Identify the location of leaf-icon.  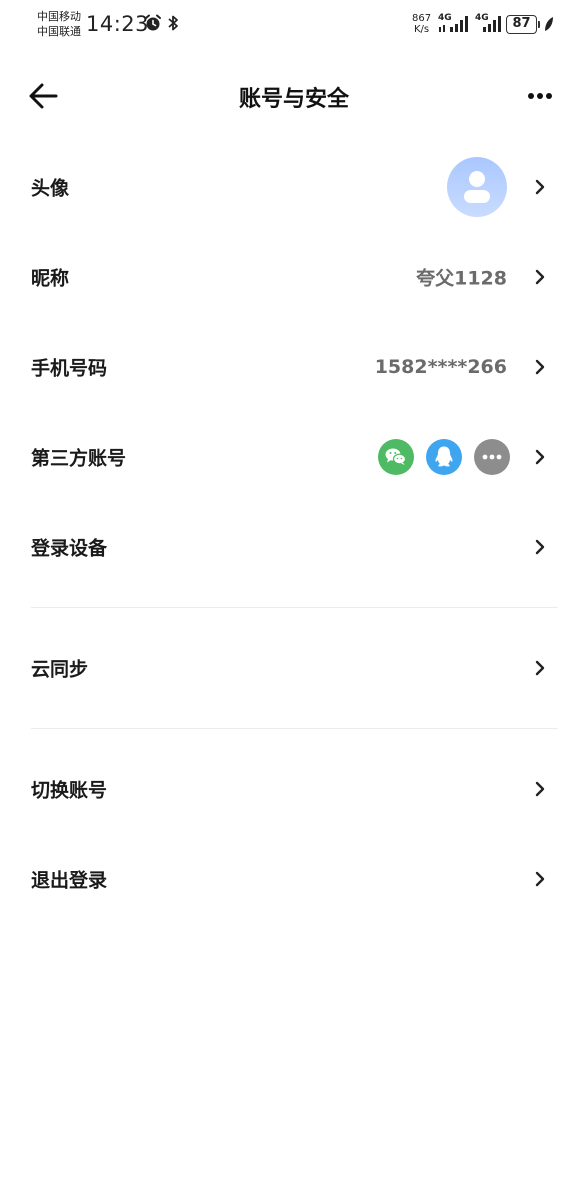
(549, 24).